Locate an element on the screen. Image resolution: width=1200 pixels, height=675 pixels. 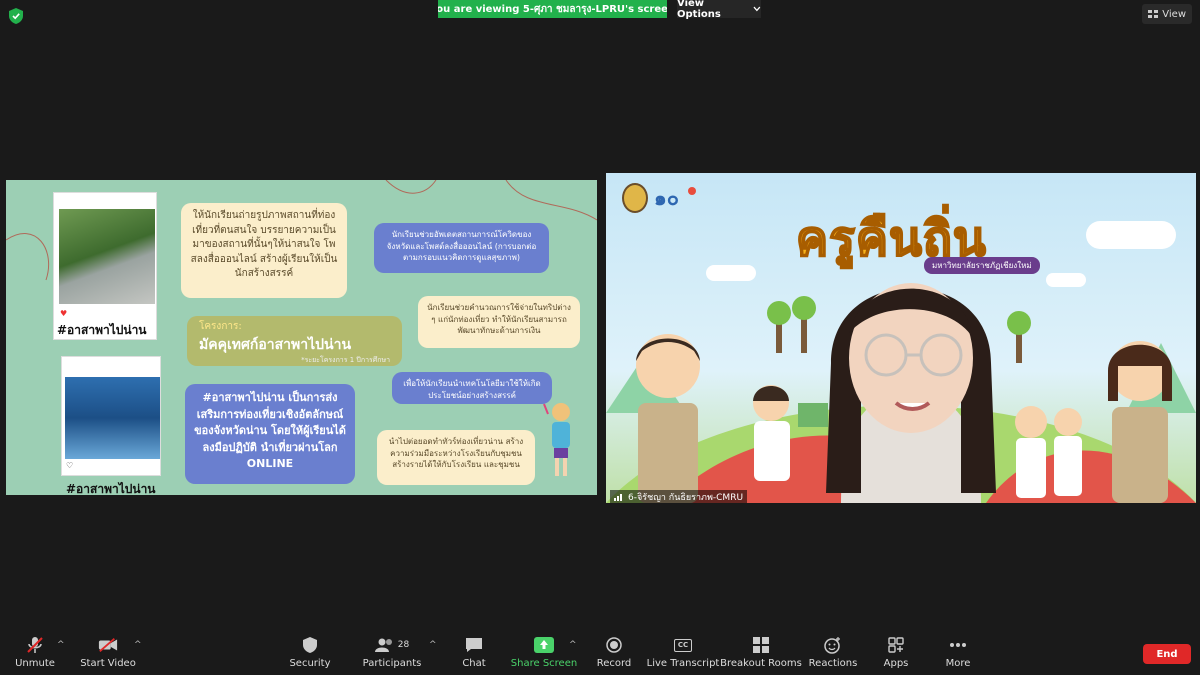
security-shield-icon is located at coordinates (310, 645).